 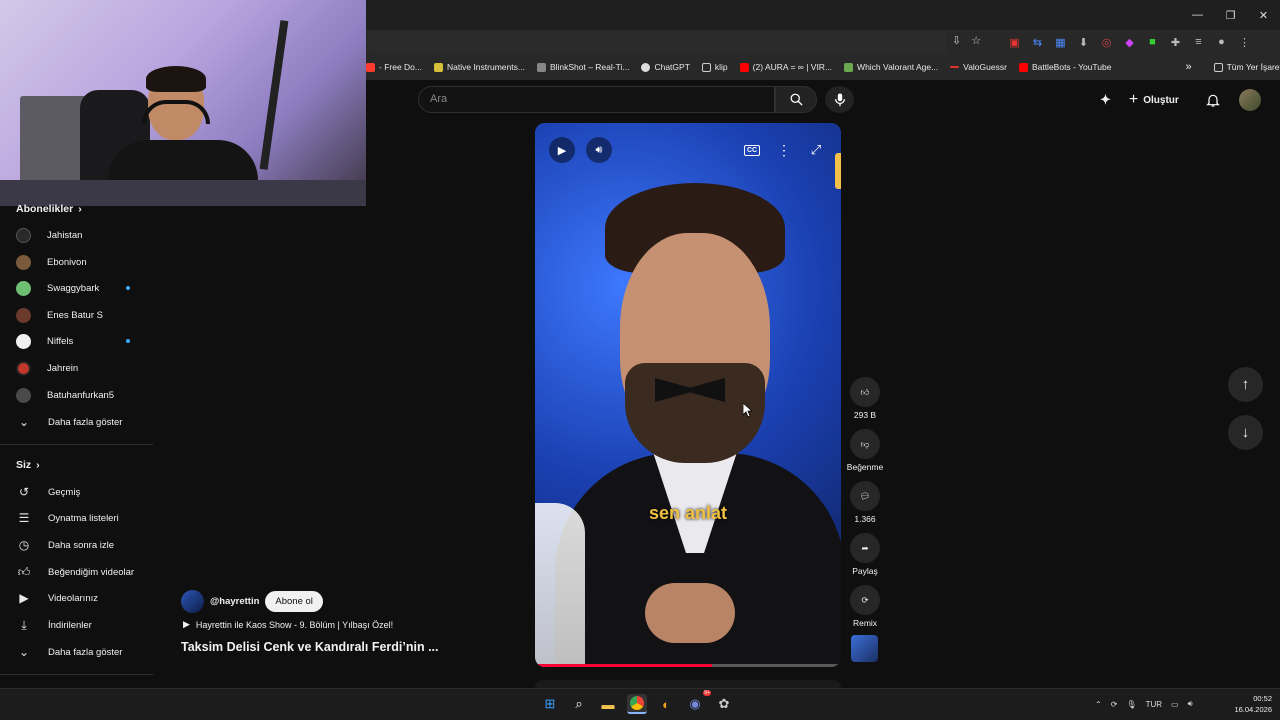 I want to click on next-video-button: ↓, so click(x=1245, y=432).